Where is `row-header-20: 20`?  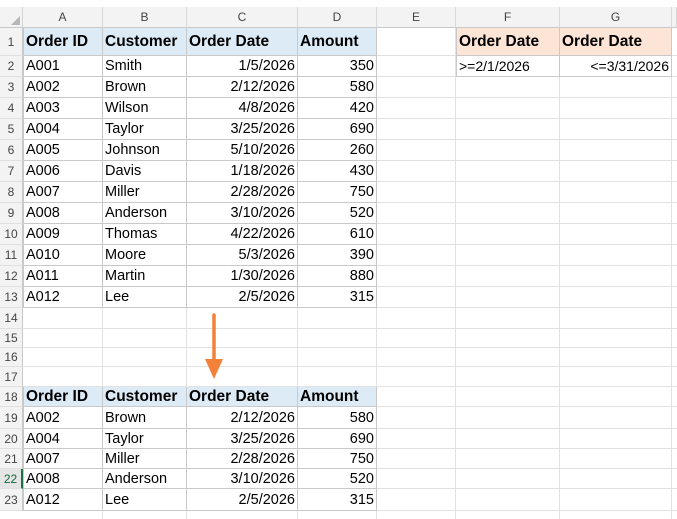
row-header-20: 20 is located at coordinates (11, 439).